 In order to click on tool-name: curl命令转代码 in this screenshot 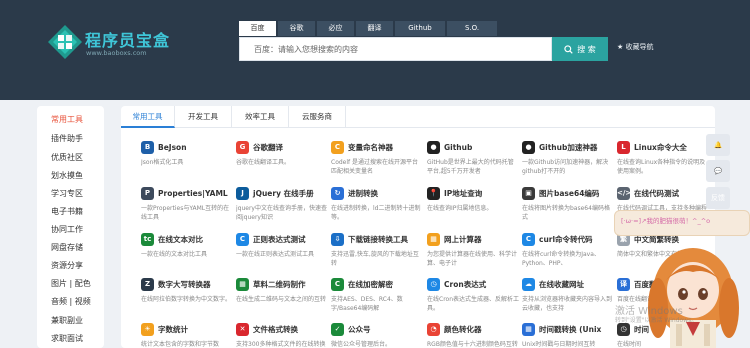, I will do `click(566, 239)`.